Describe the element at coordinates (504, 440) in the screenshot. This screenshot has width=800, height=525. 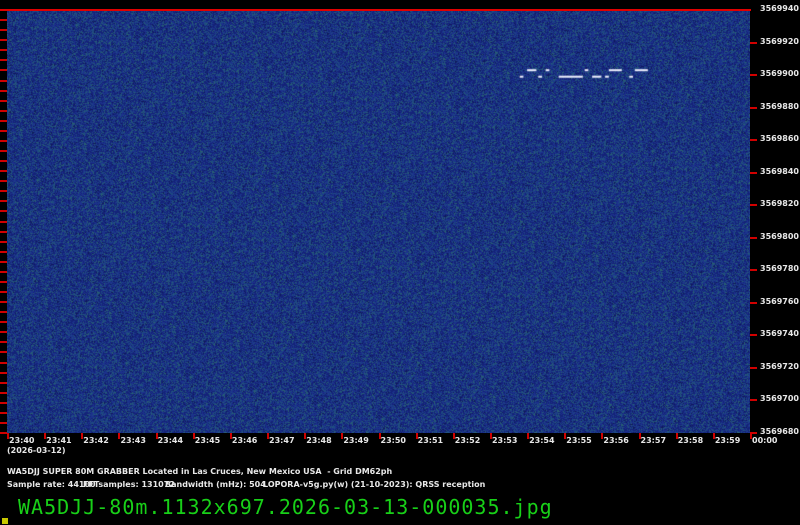
I see `x-tick-label: 23:53` at that location.